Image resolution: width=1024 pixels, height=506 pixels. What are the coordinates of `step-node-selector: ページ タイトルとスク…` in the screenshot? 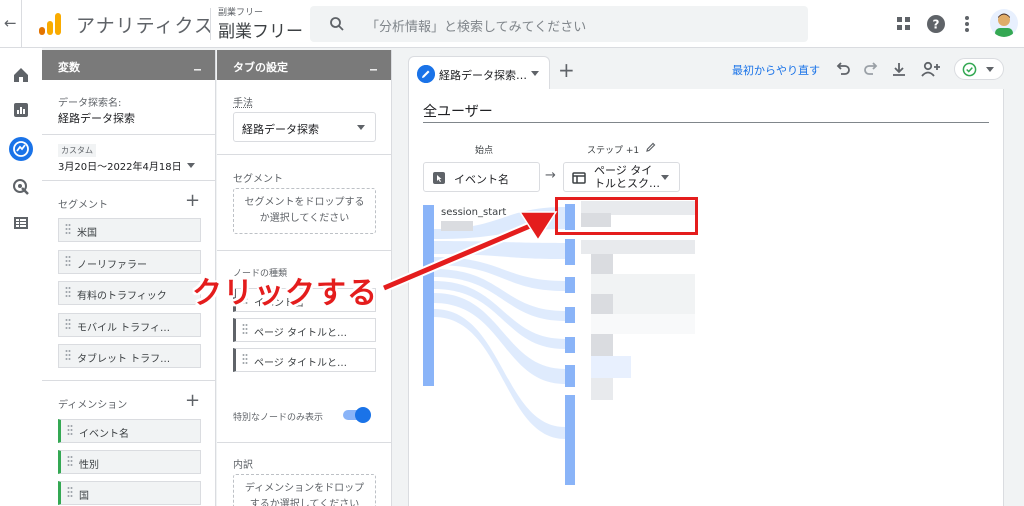 It's located at (621, 177).